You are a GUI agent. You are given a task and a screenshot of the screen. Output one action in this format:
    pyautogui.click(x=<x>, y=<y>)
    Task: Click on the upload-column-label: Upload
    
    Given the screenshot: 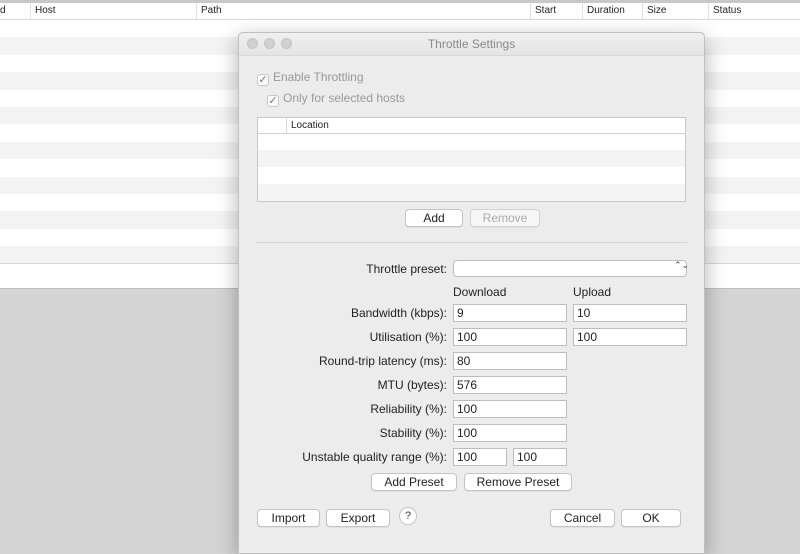 What is the action you would take?
    pyautogui.click(x=592, y=292)
    